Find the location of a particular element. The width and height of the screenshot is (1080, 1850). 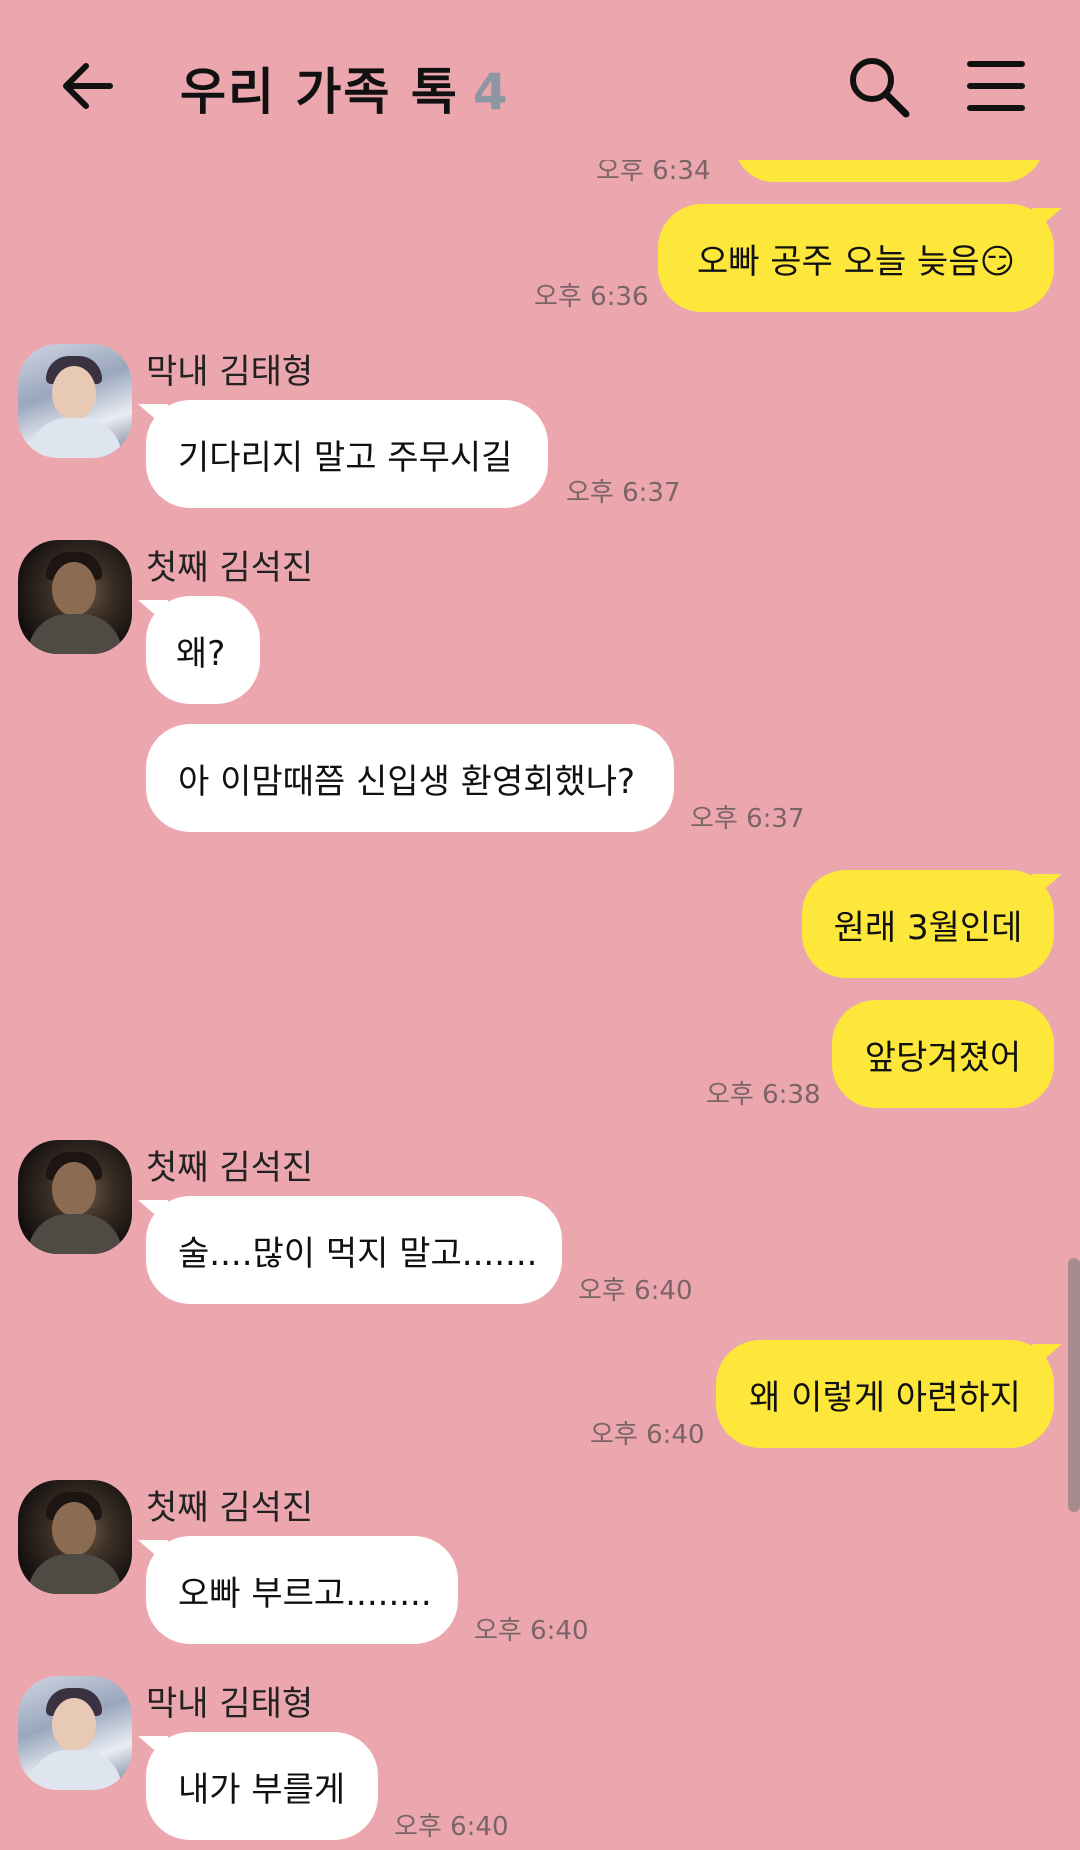

my-message-bubble: 왜 이렇게 아련하지 is located at coordinates (889, 1394).